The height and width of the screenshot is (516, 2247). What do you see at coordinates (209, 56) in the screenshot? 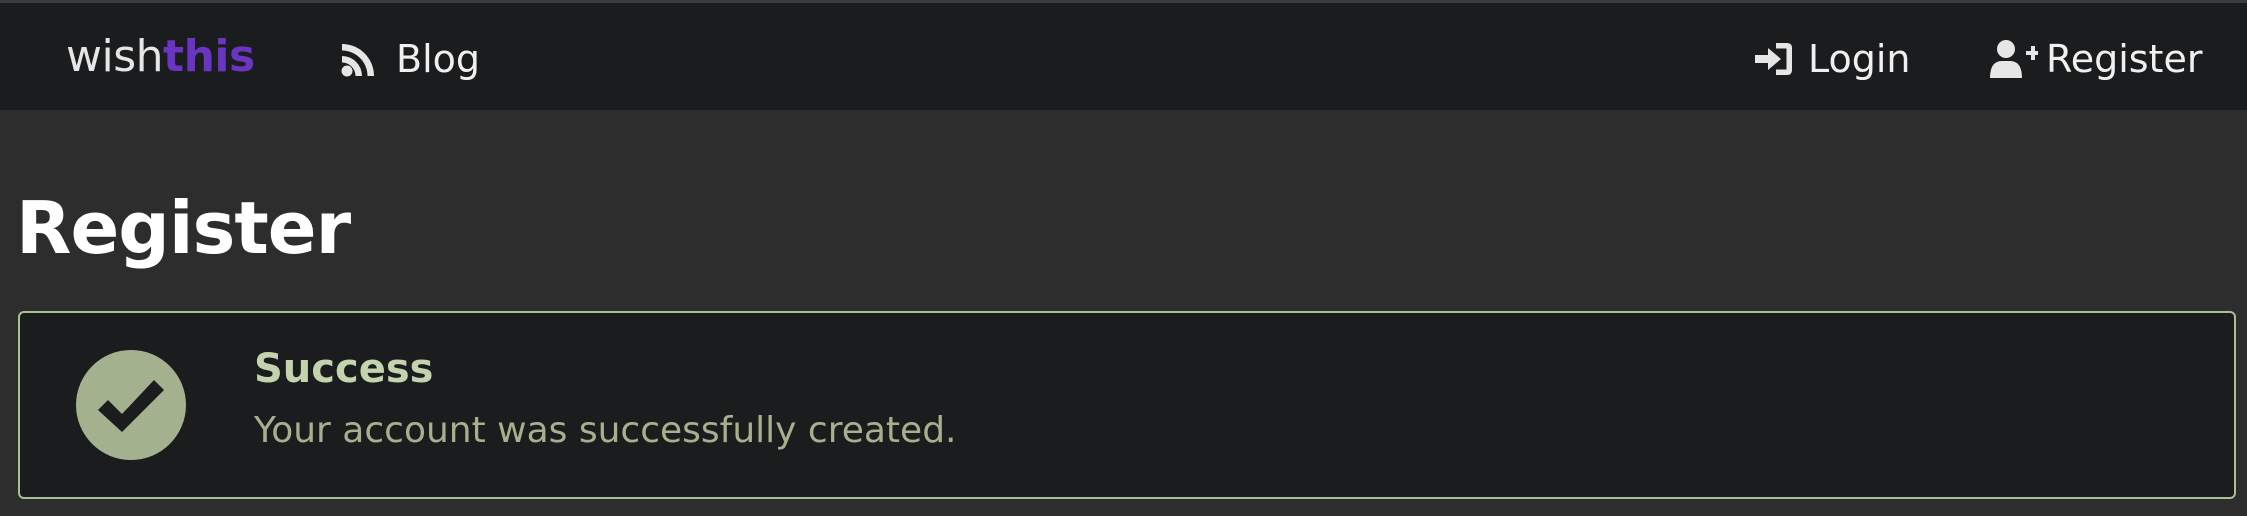
I see `brand-logo-part-this: this` at bounding box center [209, 56].